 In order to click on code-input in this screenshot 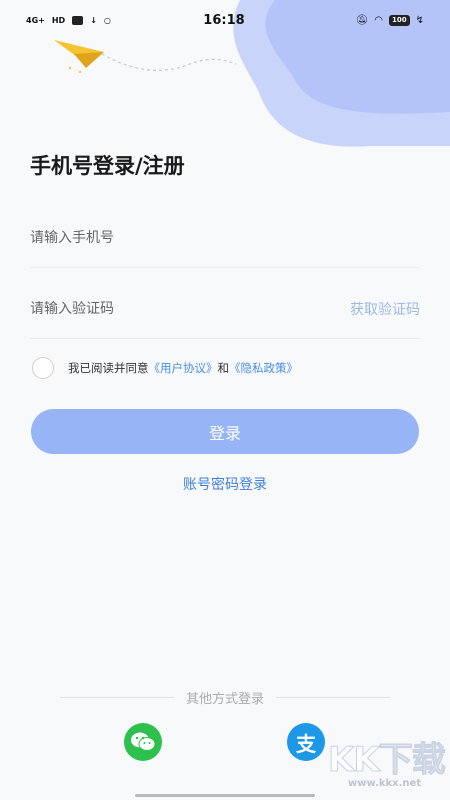, I will do `click(190, 308)`.